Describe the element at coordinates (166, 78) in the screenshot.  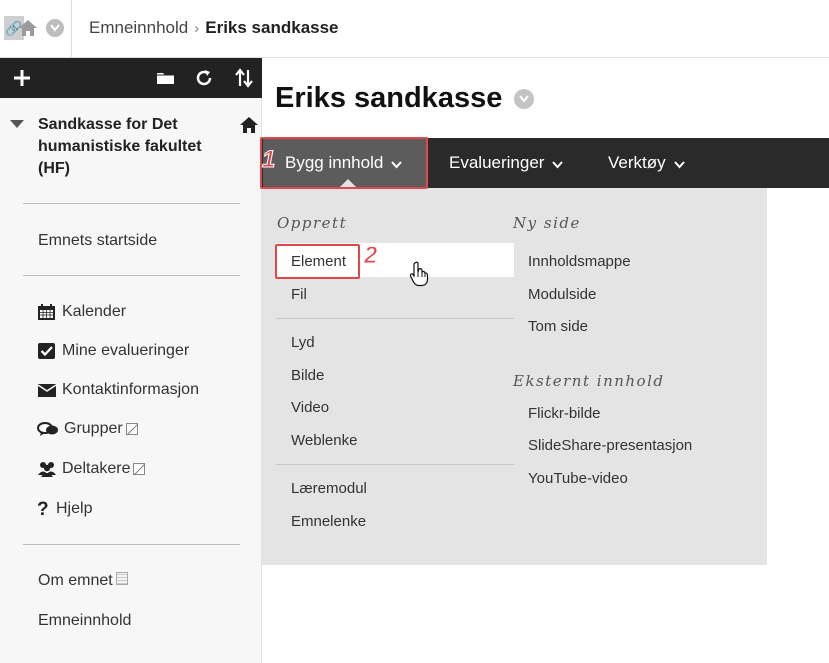
I see `folder-icon` at that location.